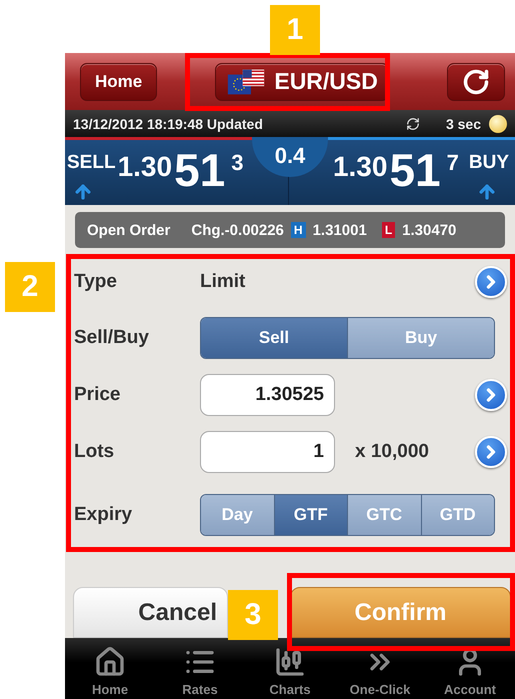 The image size is (515, 699). I want to click on input-field: 1, so click(267, 451).